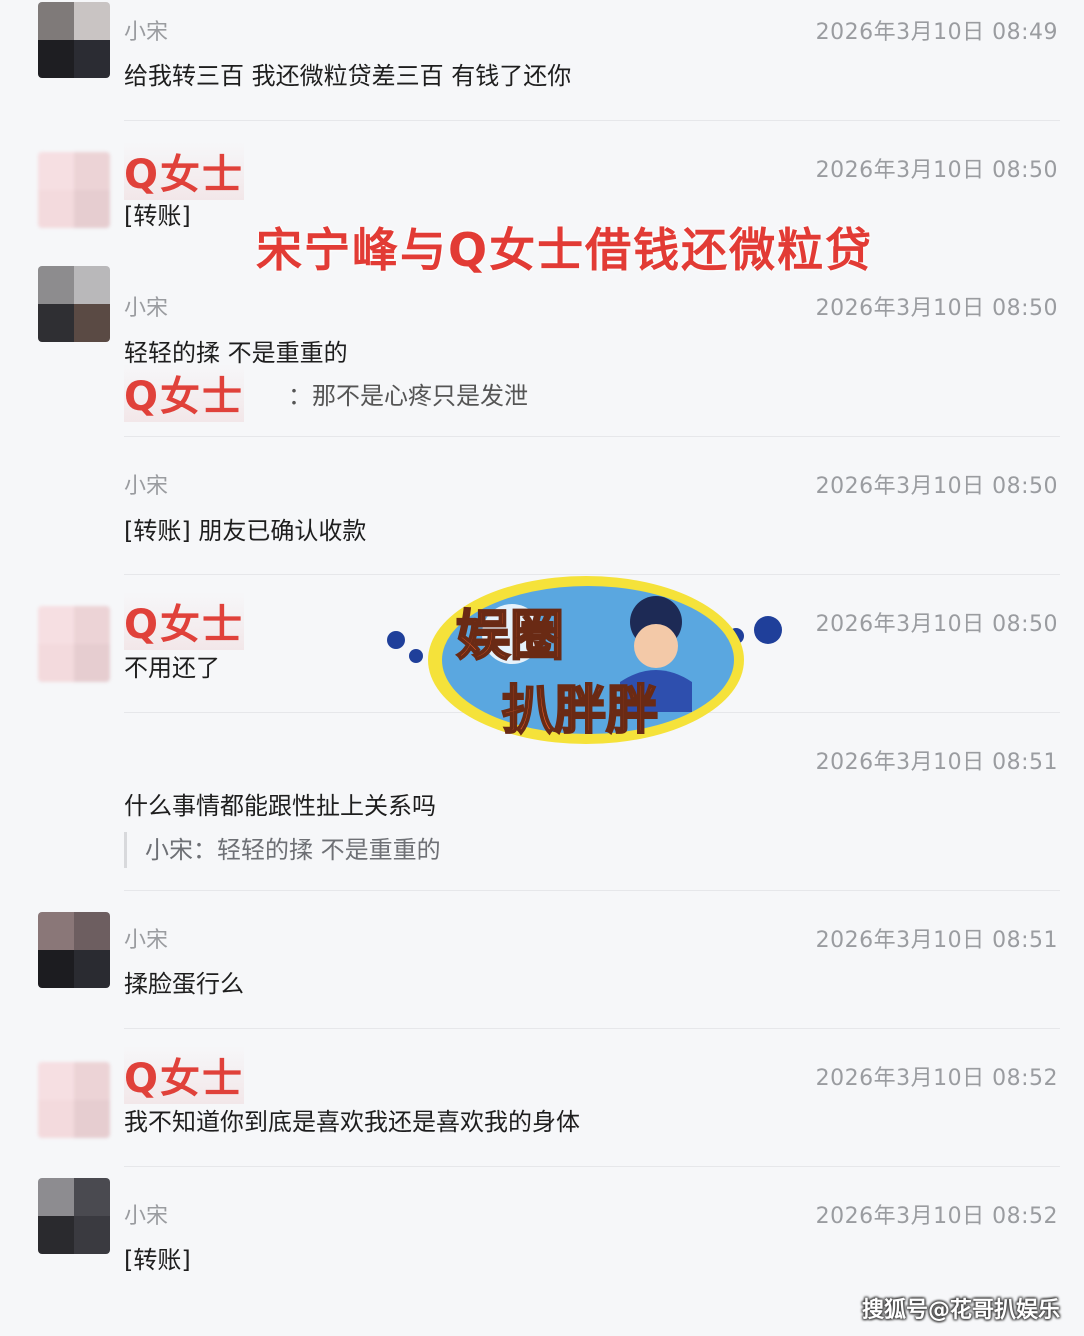  Describe the element at coordinates (348, 76) in the screenshot. I see `message-text: 给我转三百 我还微粒贷差三百 有钱了还你` at that location.